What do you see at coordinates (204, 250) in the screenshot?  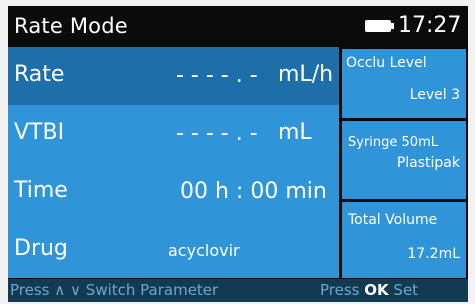 I see `param-value: acyclovir` at bounding box center [204, 250].